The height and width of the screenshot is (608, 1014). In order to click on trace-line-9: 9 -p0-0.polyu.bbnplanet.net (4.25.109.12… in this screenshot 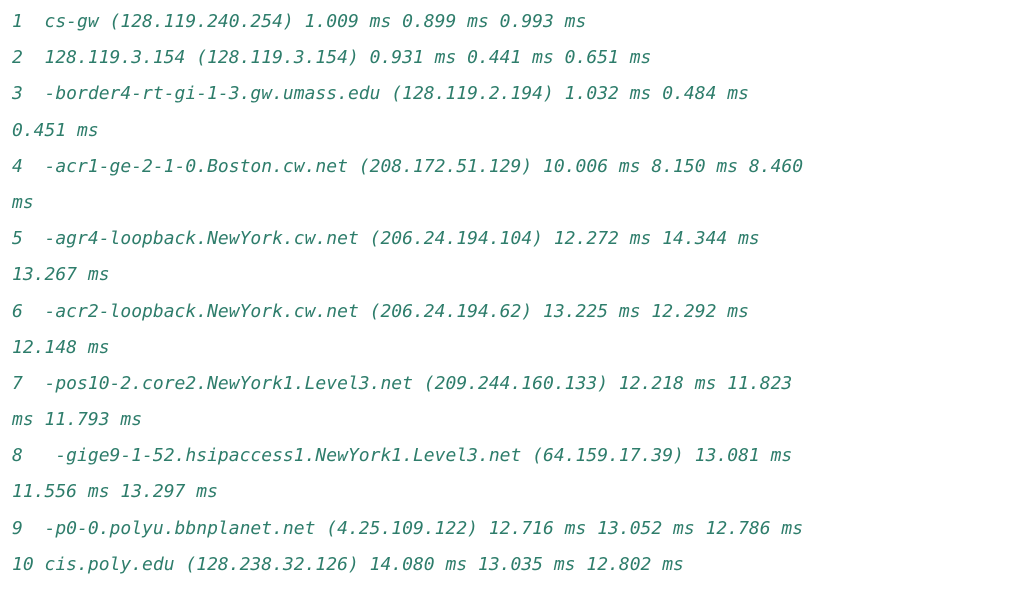, I will do `click(408, 528)`.